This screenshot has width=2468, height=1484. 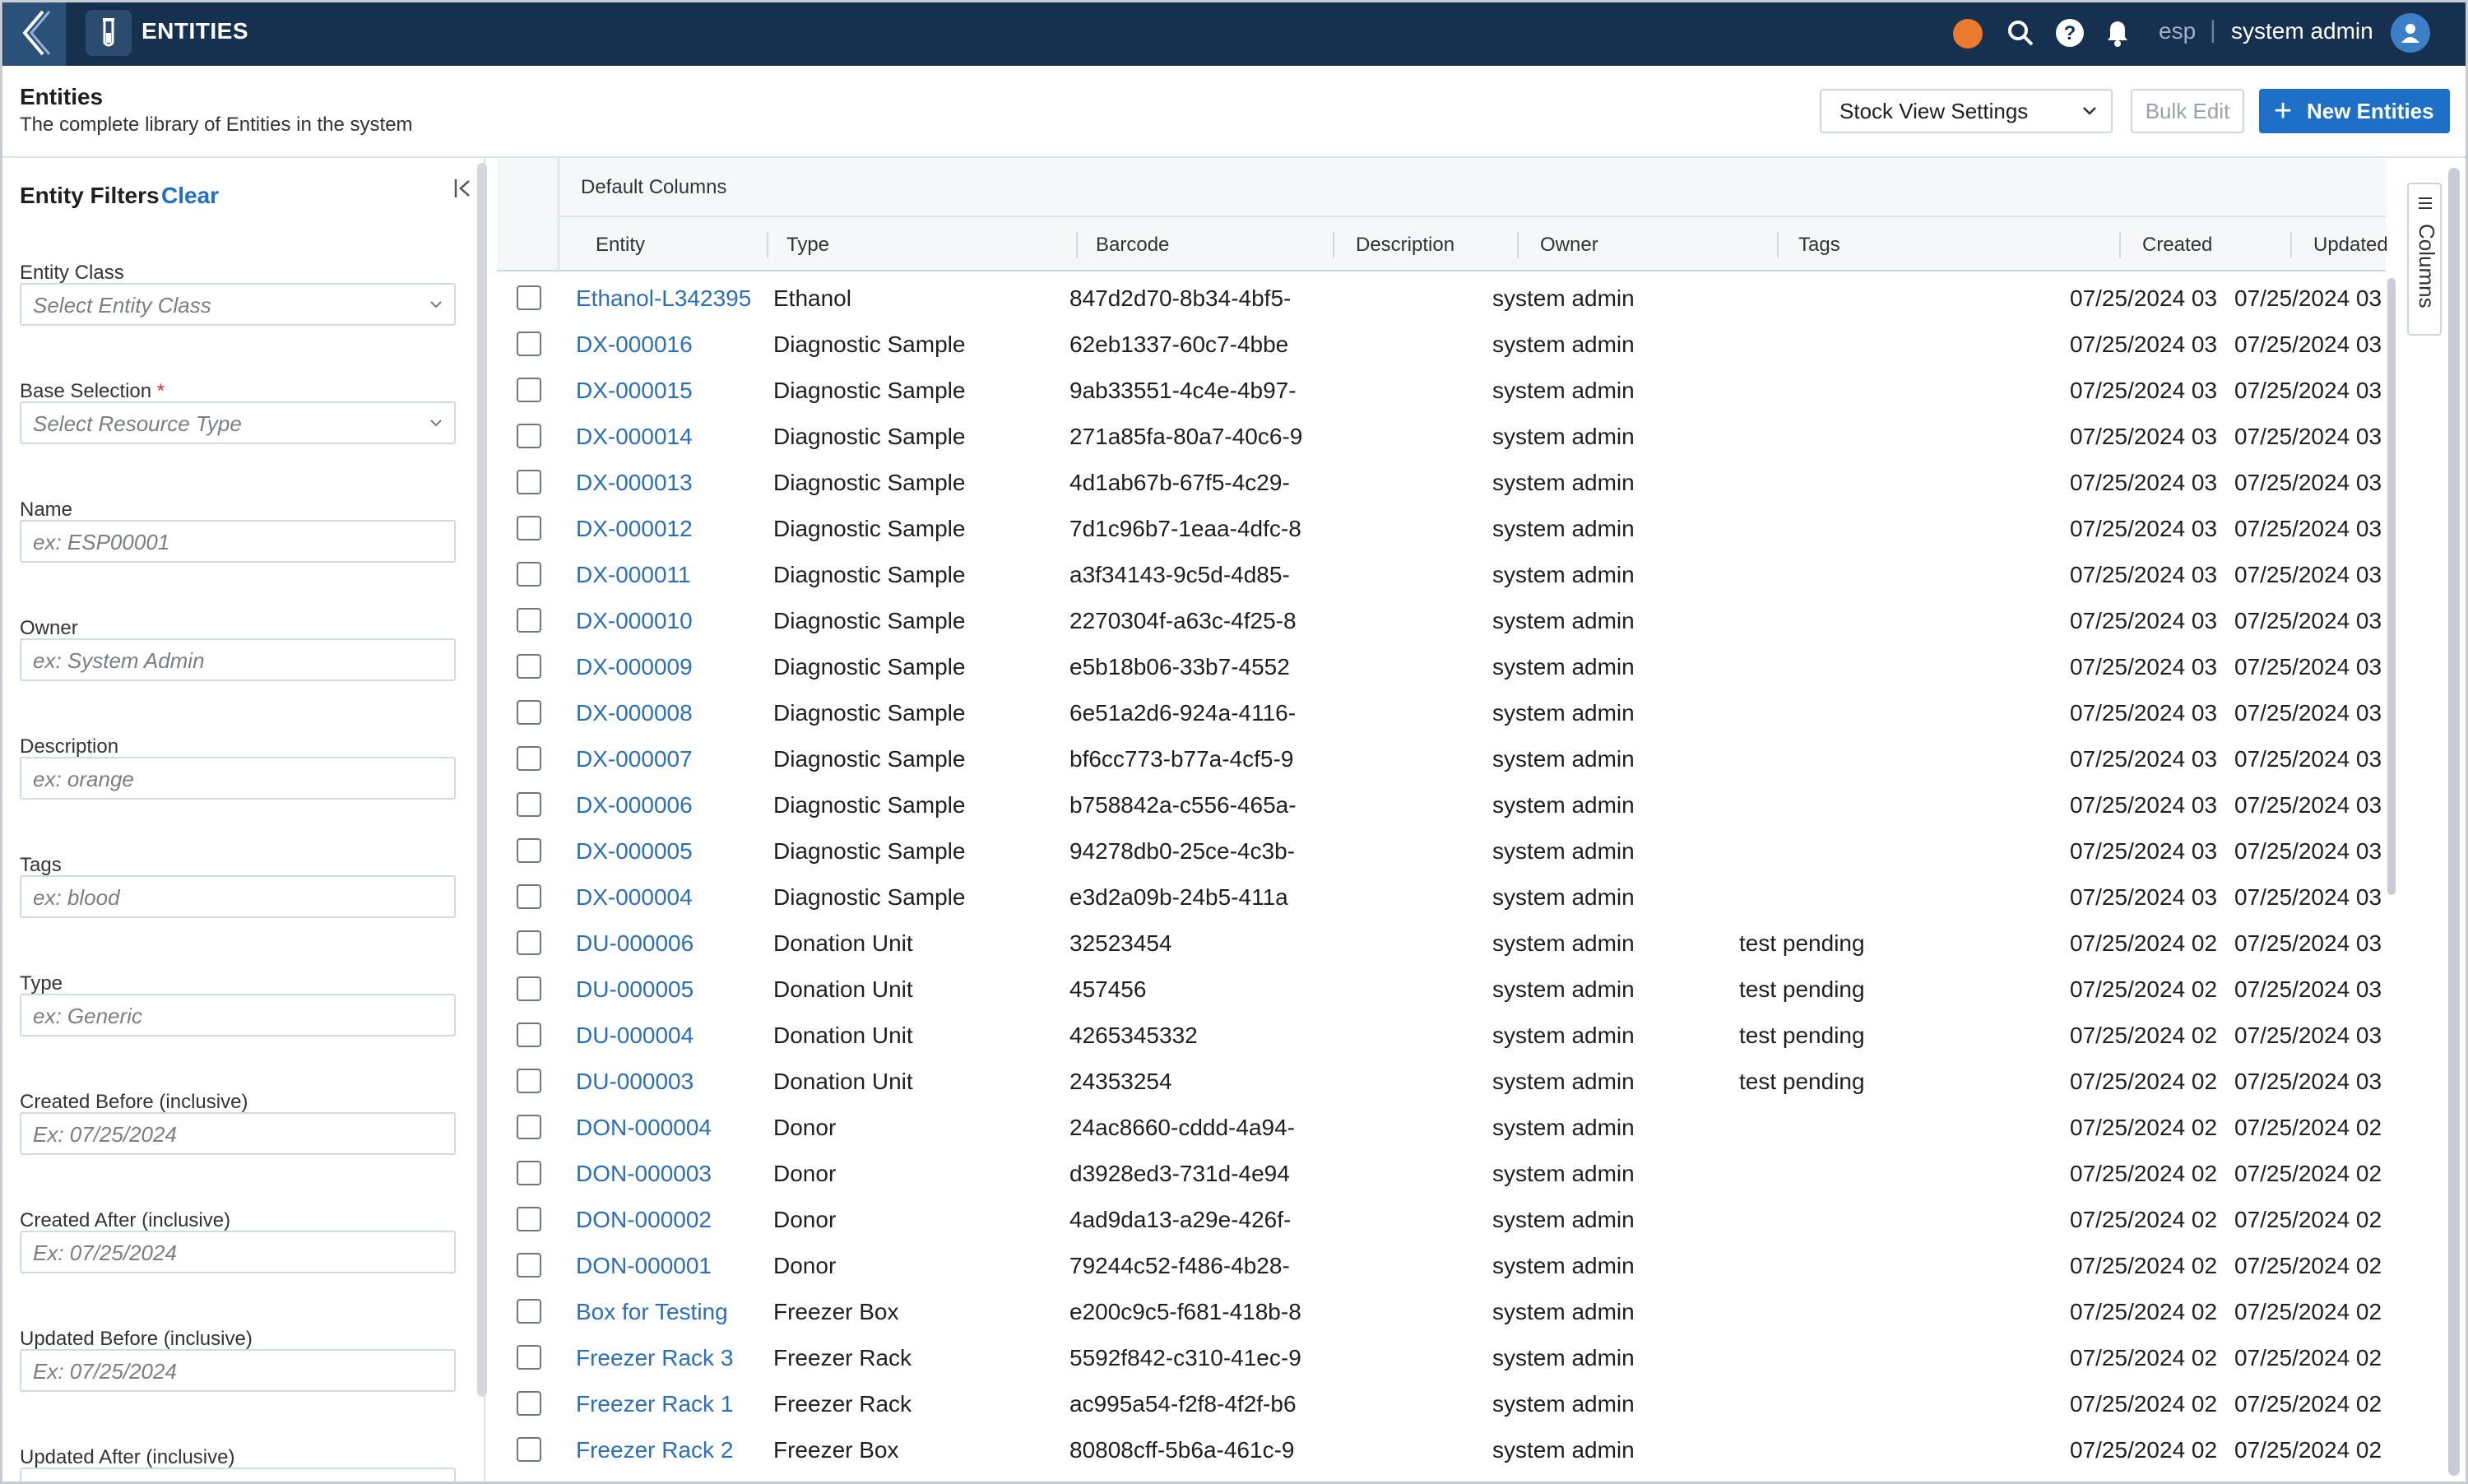 What do you see at coordinates (1132, 246) in the screenshot?
I see `column-header-barcode: Barcode` at bounding box center [1132, 246].